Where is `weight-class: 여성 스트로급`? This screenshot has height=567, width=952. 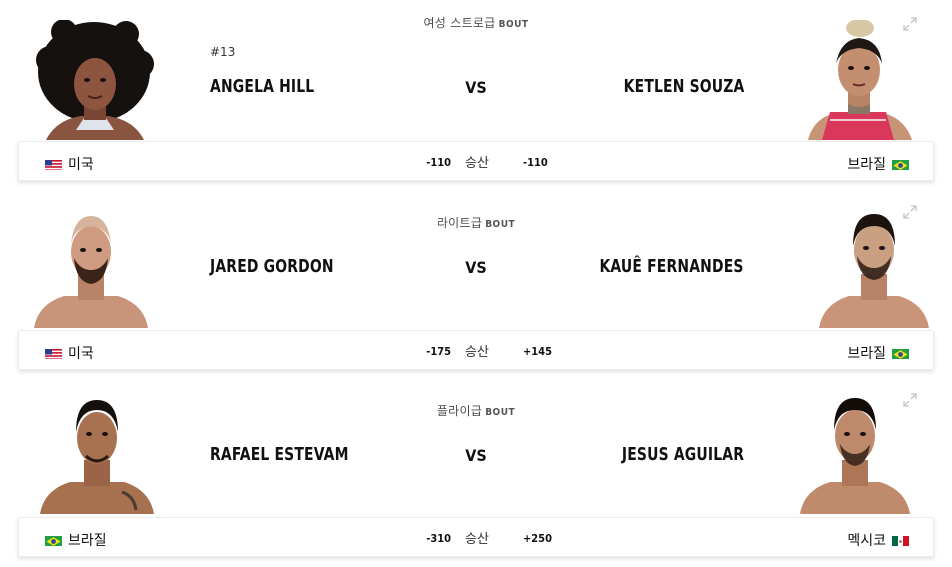
weight-class: 여성 스트로급 is located at coordinates (459, 23).